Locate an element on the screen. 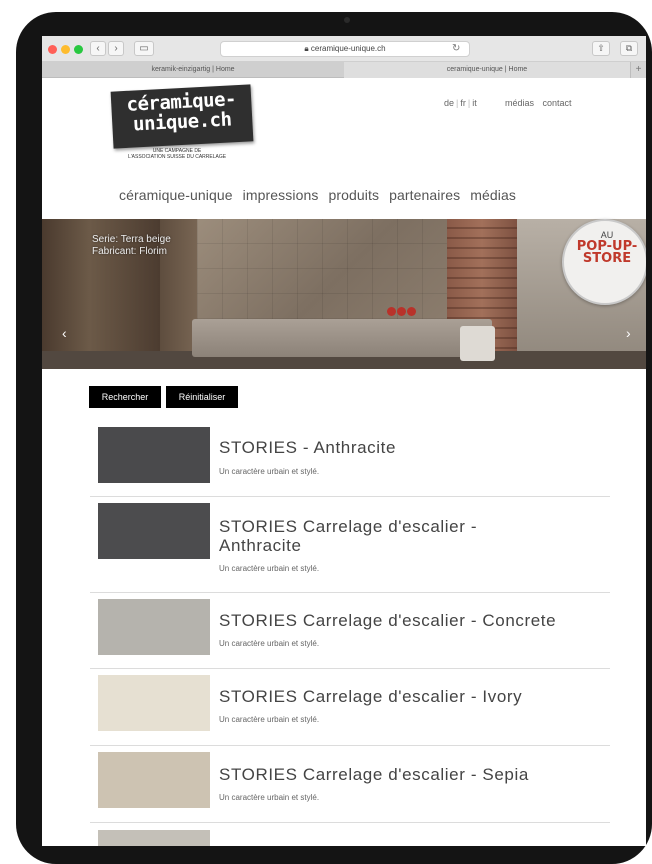 The height and width of the screenshot is (864, 652). slider-prev-icon: ‹ is located at coordinates (64, 333).